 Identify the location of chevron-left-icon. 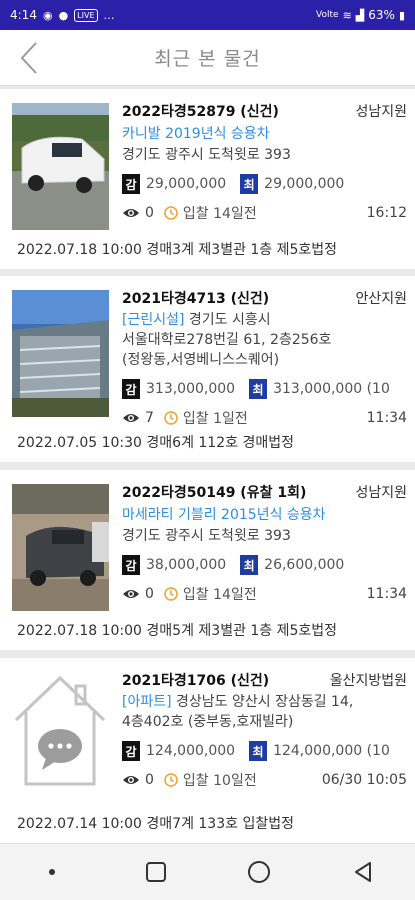
(28, 58).